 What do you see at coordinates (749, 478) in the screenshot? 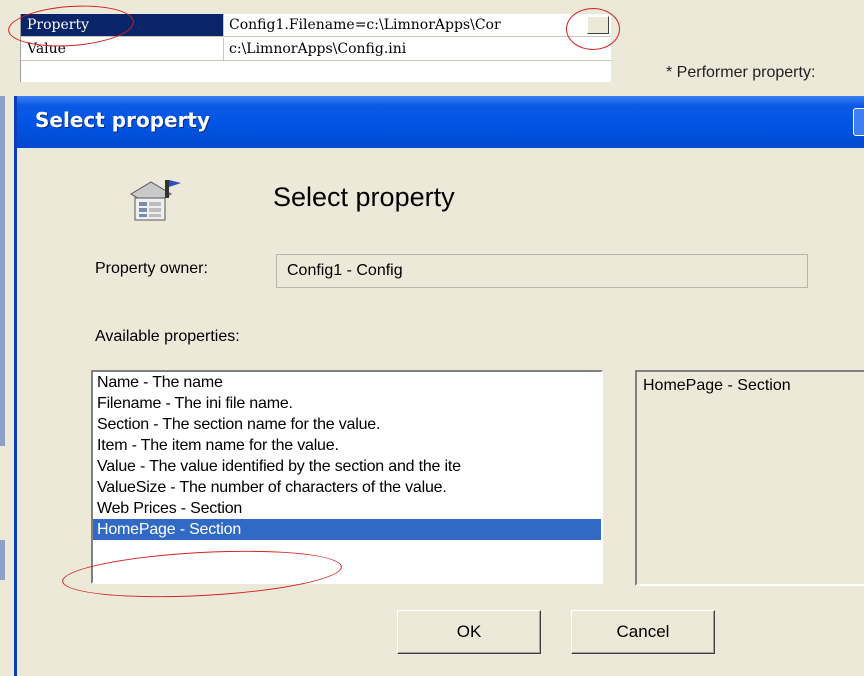
I see `selected-property-description: HomePage - Section` at bounding box center [749, 478].